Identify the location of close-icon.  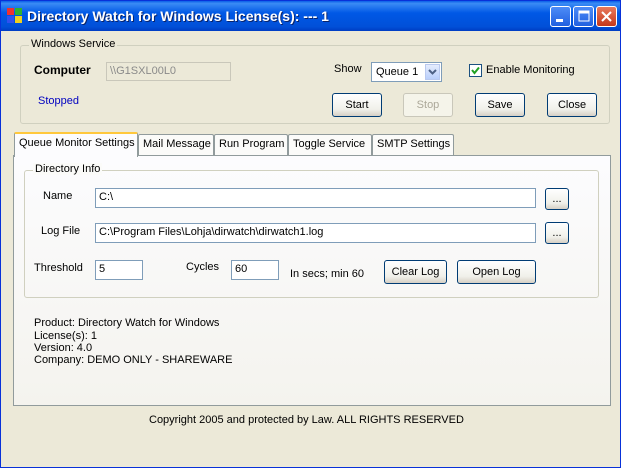
(606, 16).